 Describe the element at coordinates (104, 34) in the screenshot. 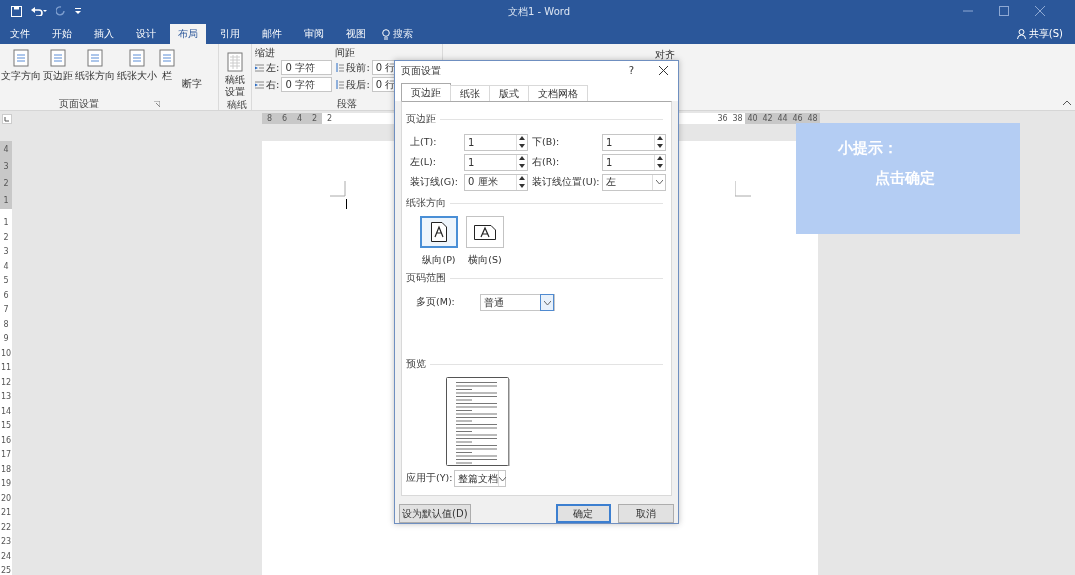

I see `ribbon-tab: 插入` at that location.